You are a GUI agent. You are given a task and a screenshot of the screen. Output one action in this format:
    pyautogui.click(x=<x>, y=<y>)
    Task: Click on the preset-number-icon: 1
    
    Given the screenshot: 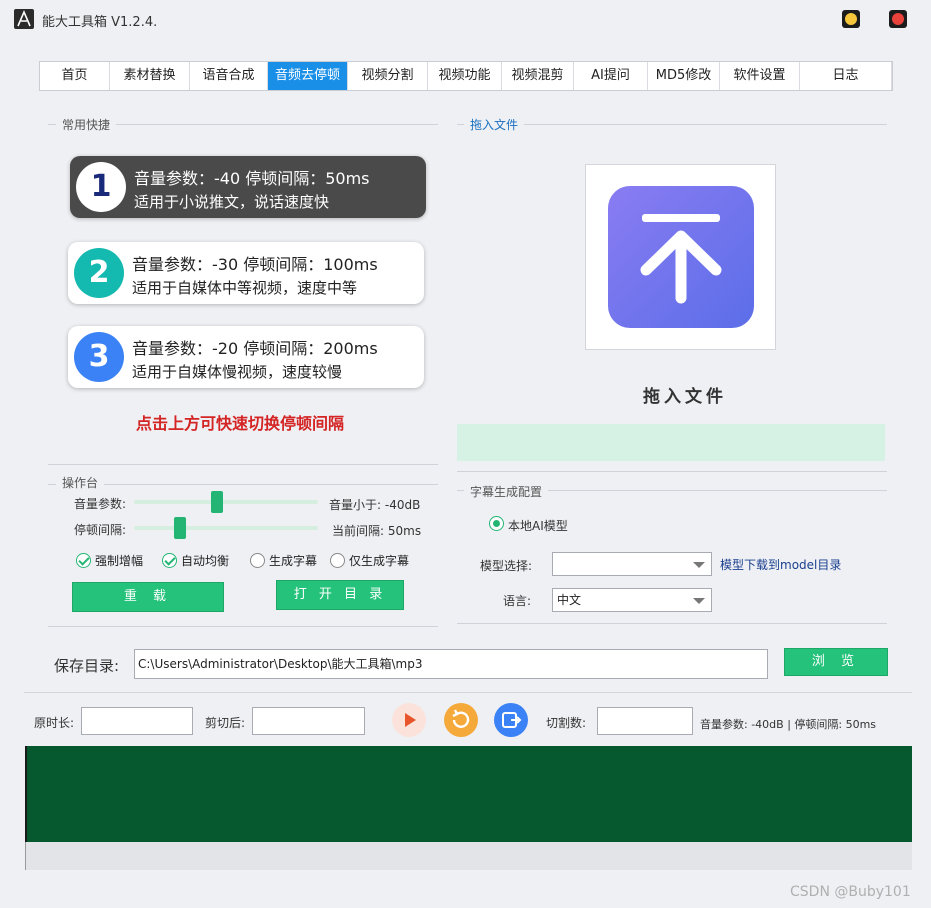 What is the action you would take?
    pyautogui.click(x=101, y=187)
    